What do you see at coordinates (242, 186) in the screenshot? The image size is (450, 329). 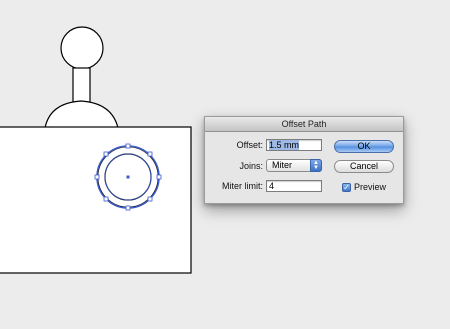 I see `miter-limit-label: Miter limit:` at bounding box center [242, 186].